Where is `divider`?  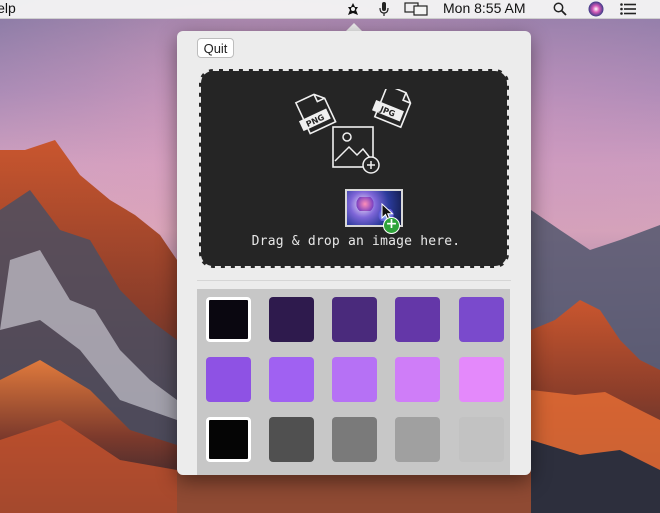
divider is located at coordinates (354, 280).